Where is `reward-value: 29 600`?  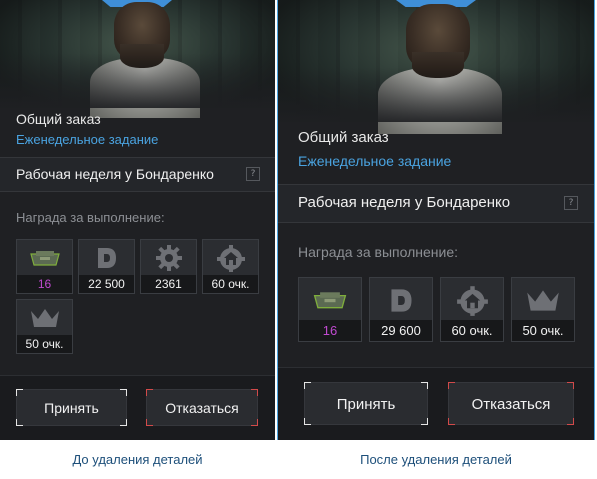
reward-value: 29 600 is located at coordinates (401, 330).